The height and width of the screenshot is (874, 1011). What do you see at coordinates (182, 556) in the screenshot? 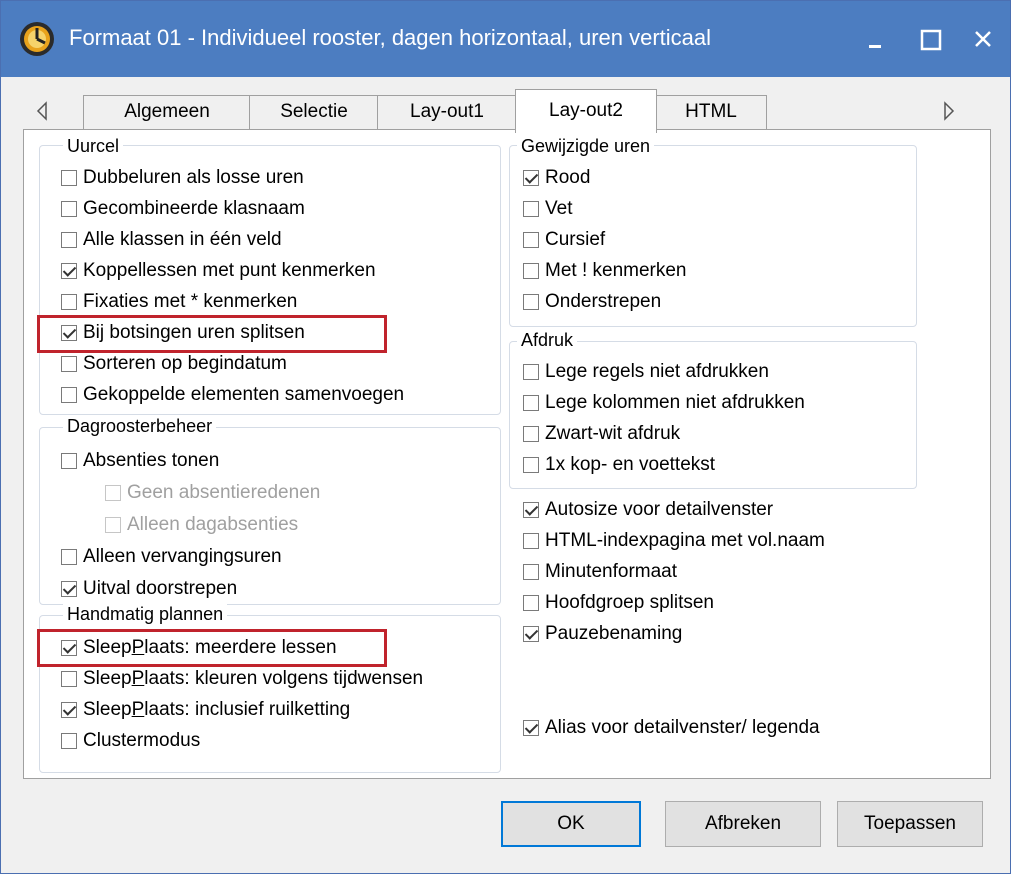
I see `alleen-vervangingsuren-label: Alleen vervangingsuren` at bounding box center [182, 556].